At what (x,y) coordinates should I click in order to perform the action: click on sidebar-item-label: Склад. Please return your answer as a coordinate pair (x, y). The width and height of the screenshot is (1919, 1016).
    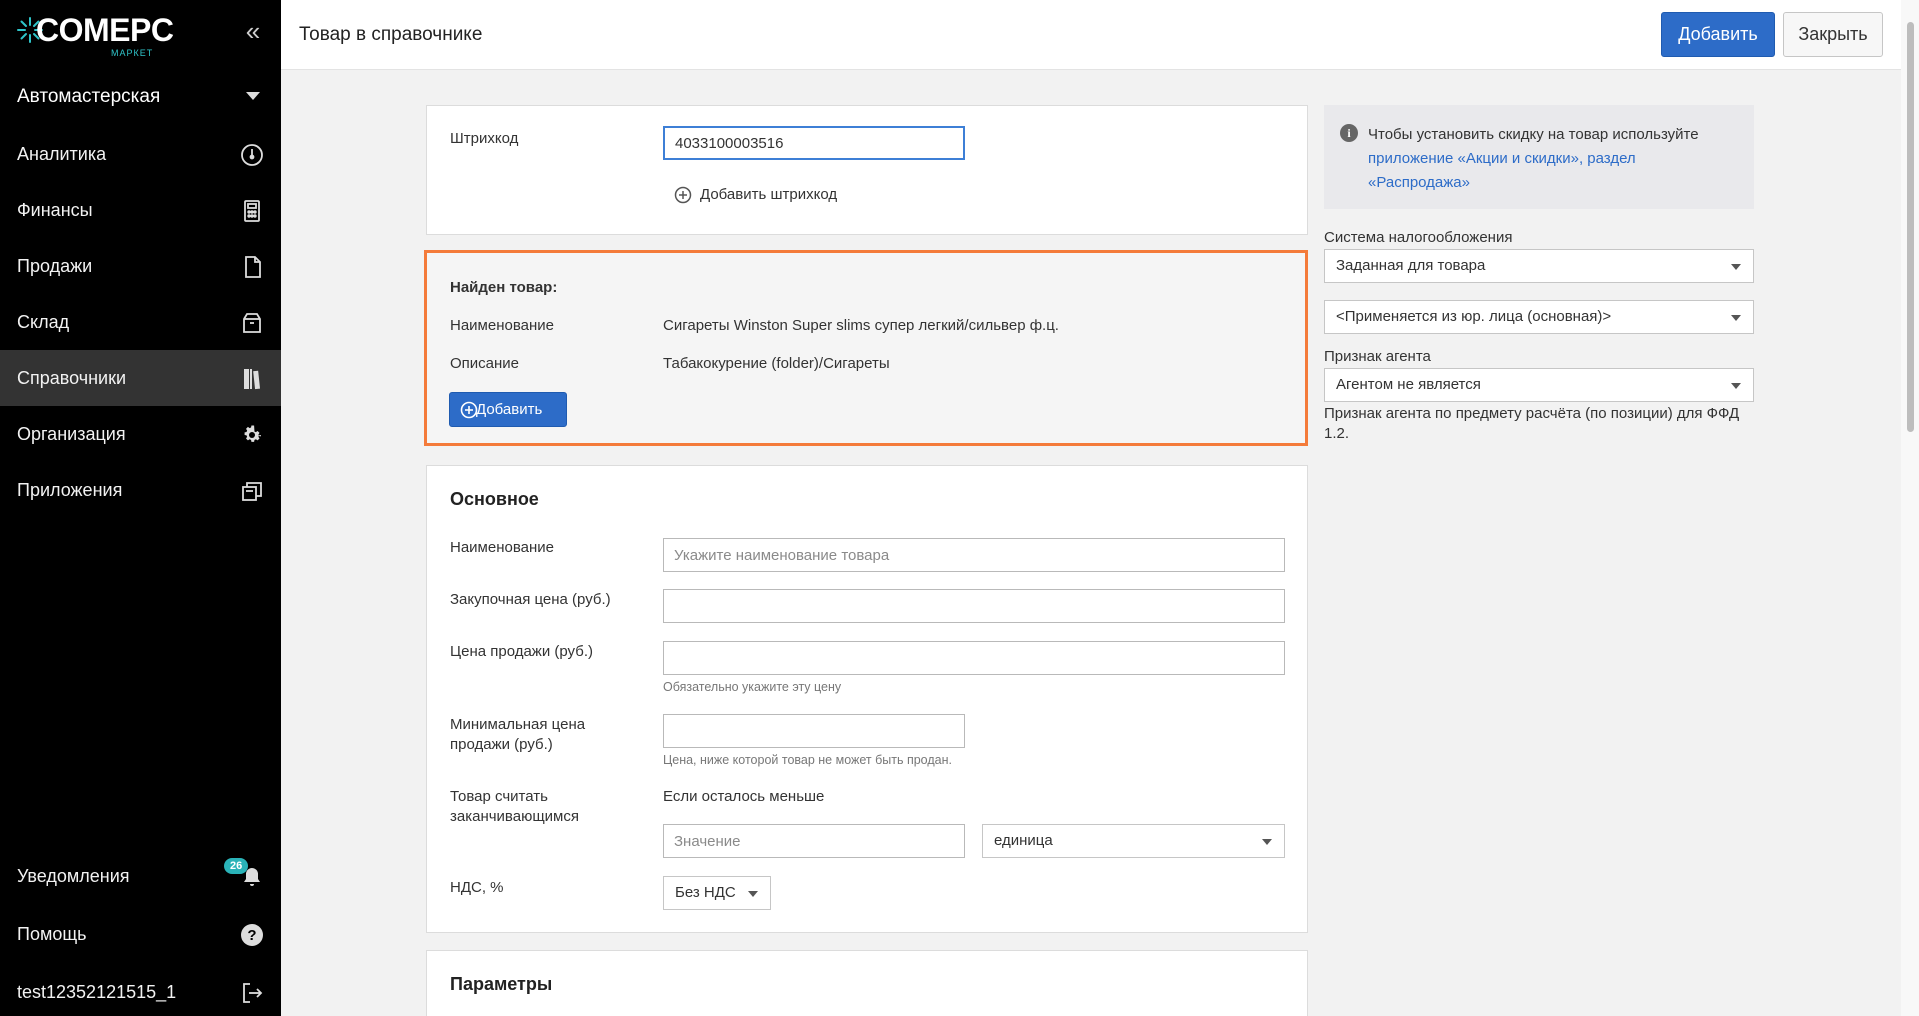
    Looking at the image, I should click on (43, 322).